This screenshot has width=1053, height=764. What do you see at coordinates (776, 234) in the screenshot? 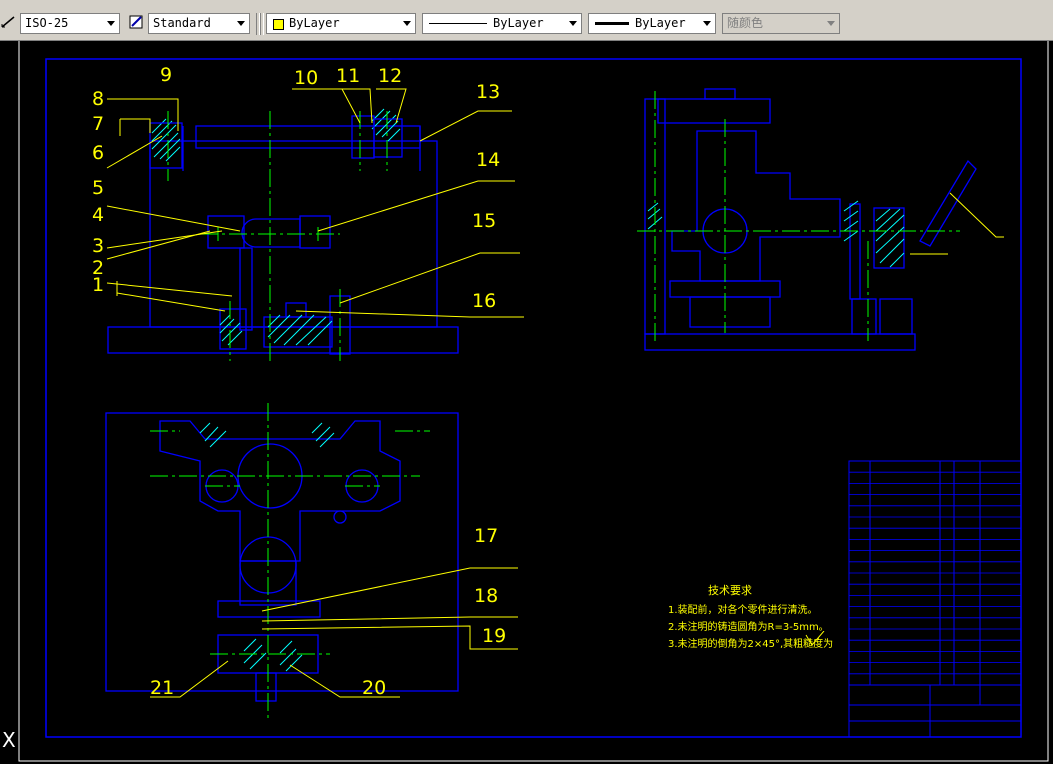
I see `side-view-hatching` at bounding box center [776, 234].